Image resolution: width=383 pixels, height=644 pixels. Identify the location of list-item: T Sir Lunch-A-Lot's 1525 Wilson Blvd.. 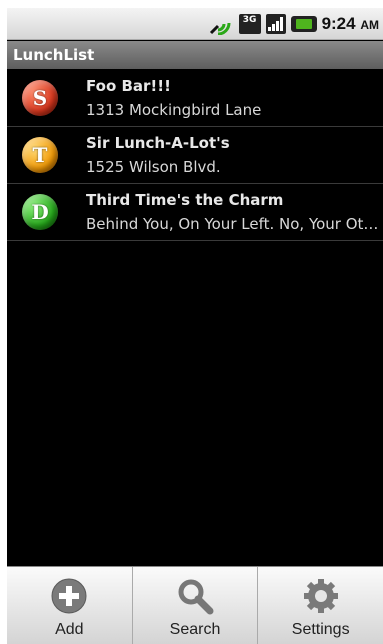
(195, 155).